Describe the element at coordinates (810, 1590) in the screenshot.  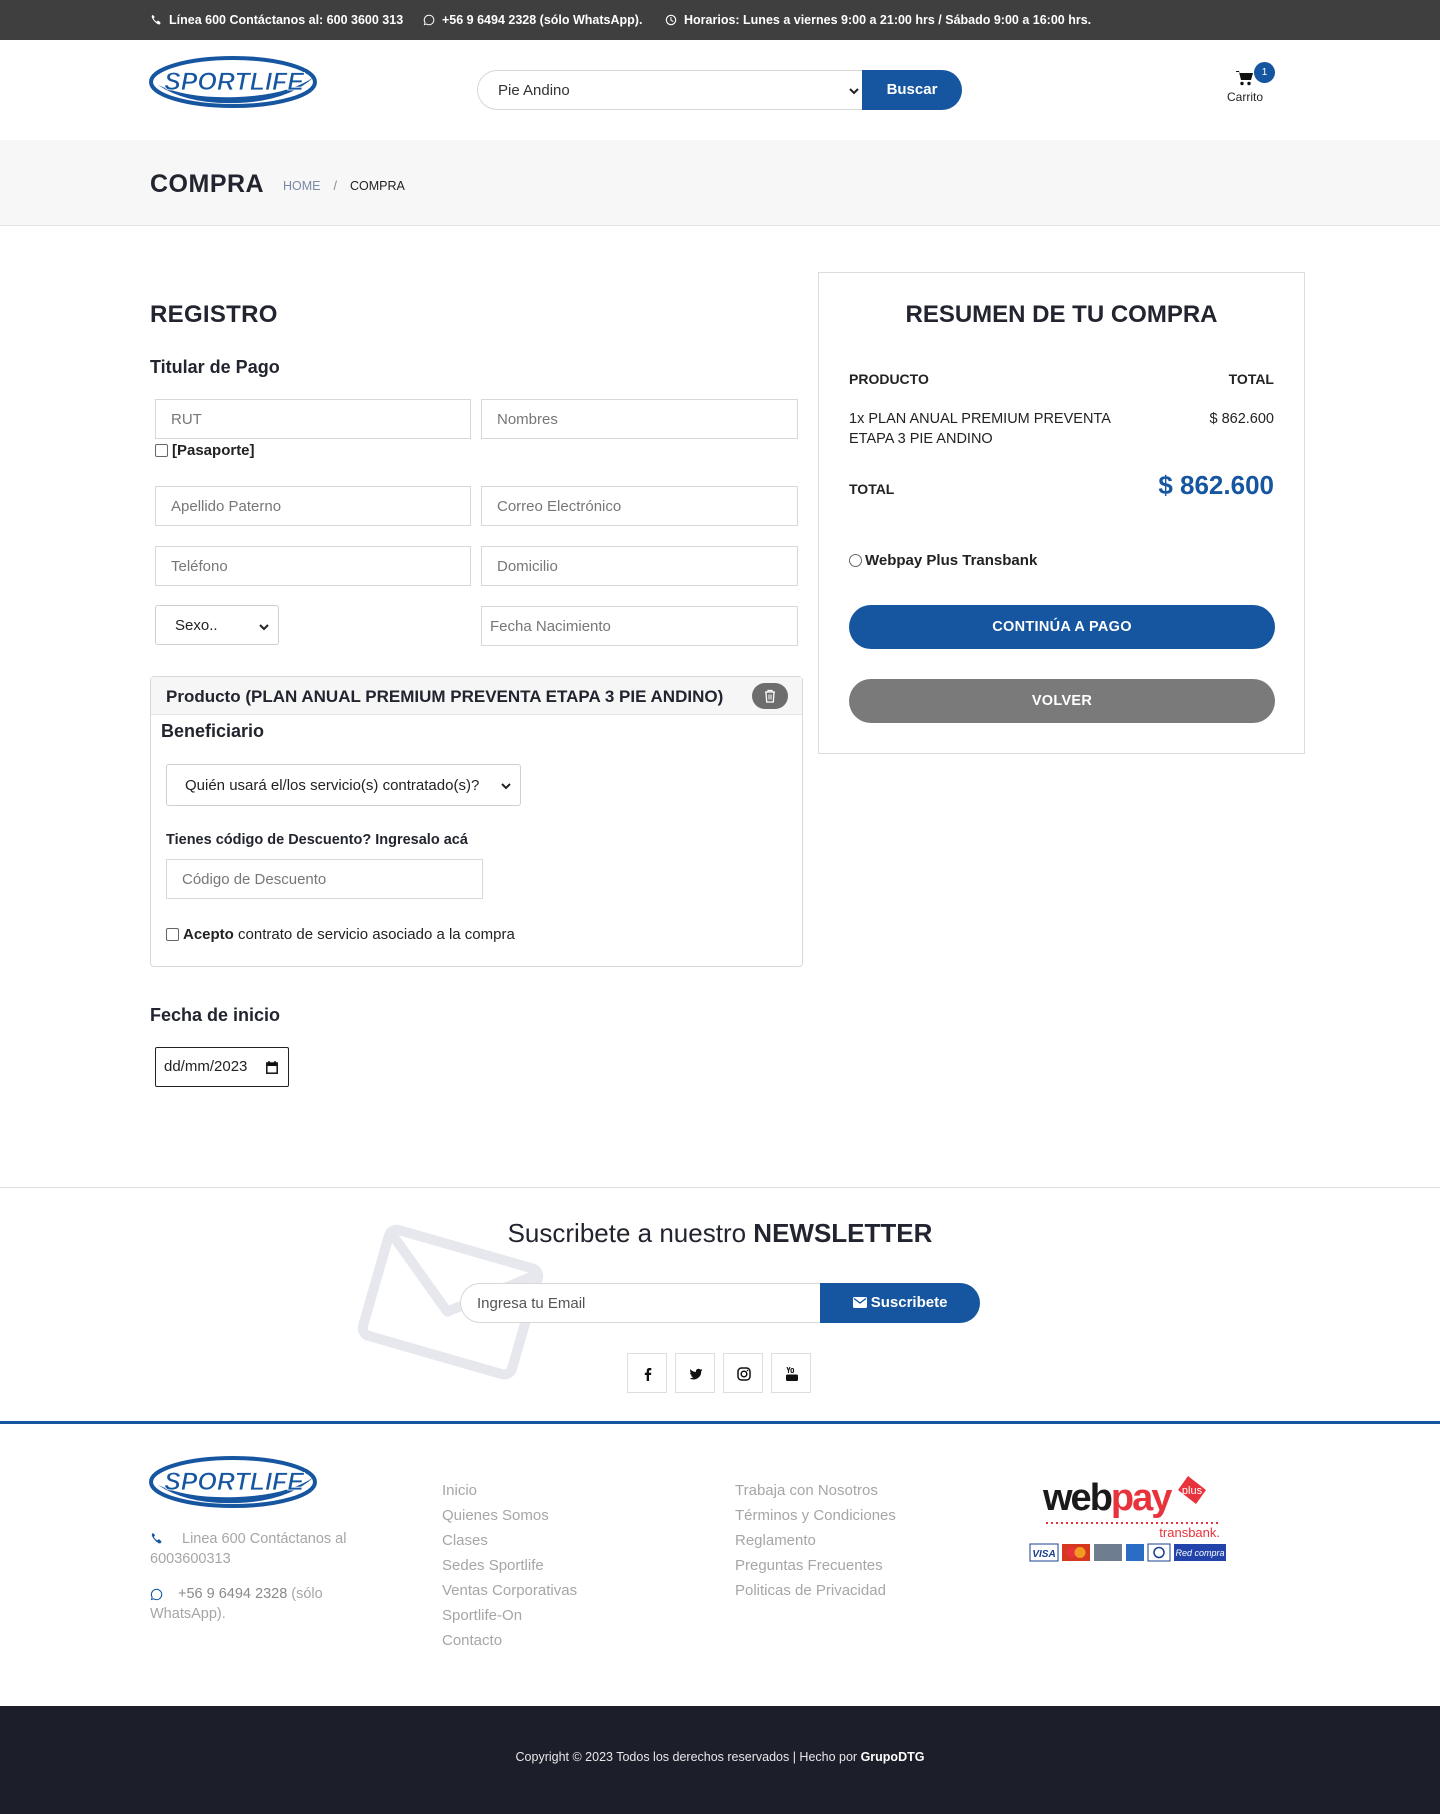
I see `footer-link-privacidad: Politicas de Privacidad` at that location.